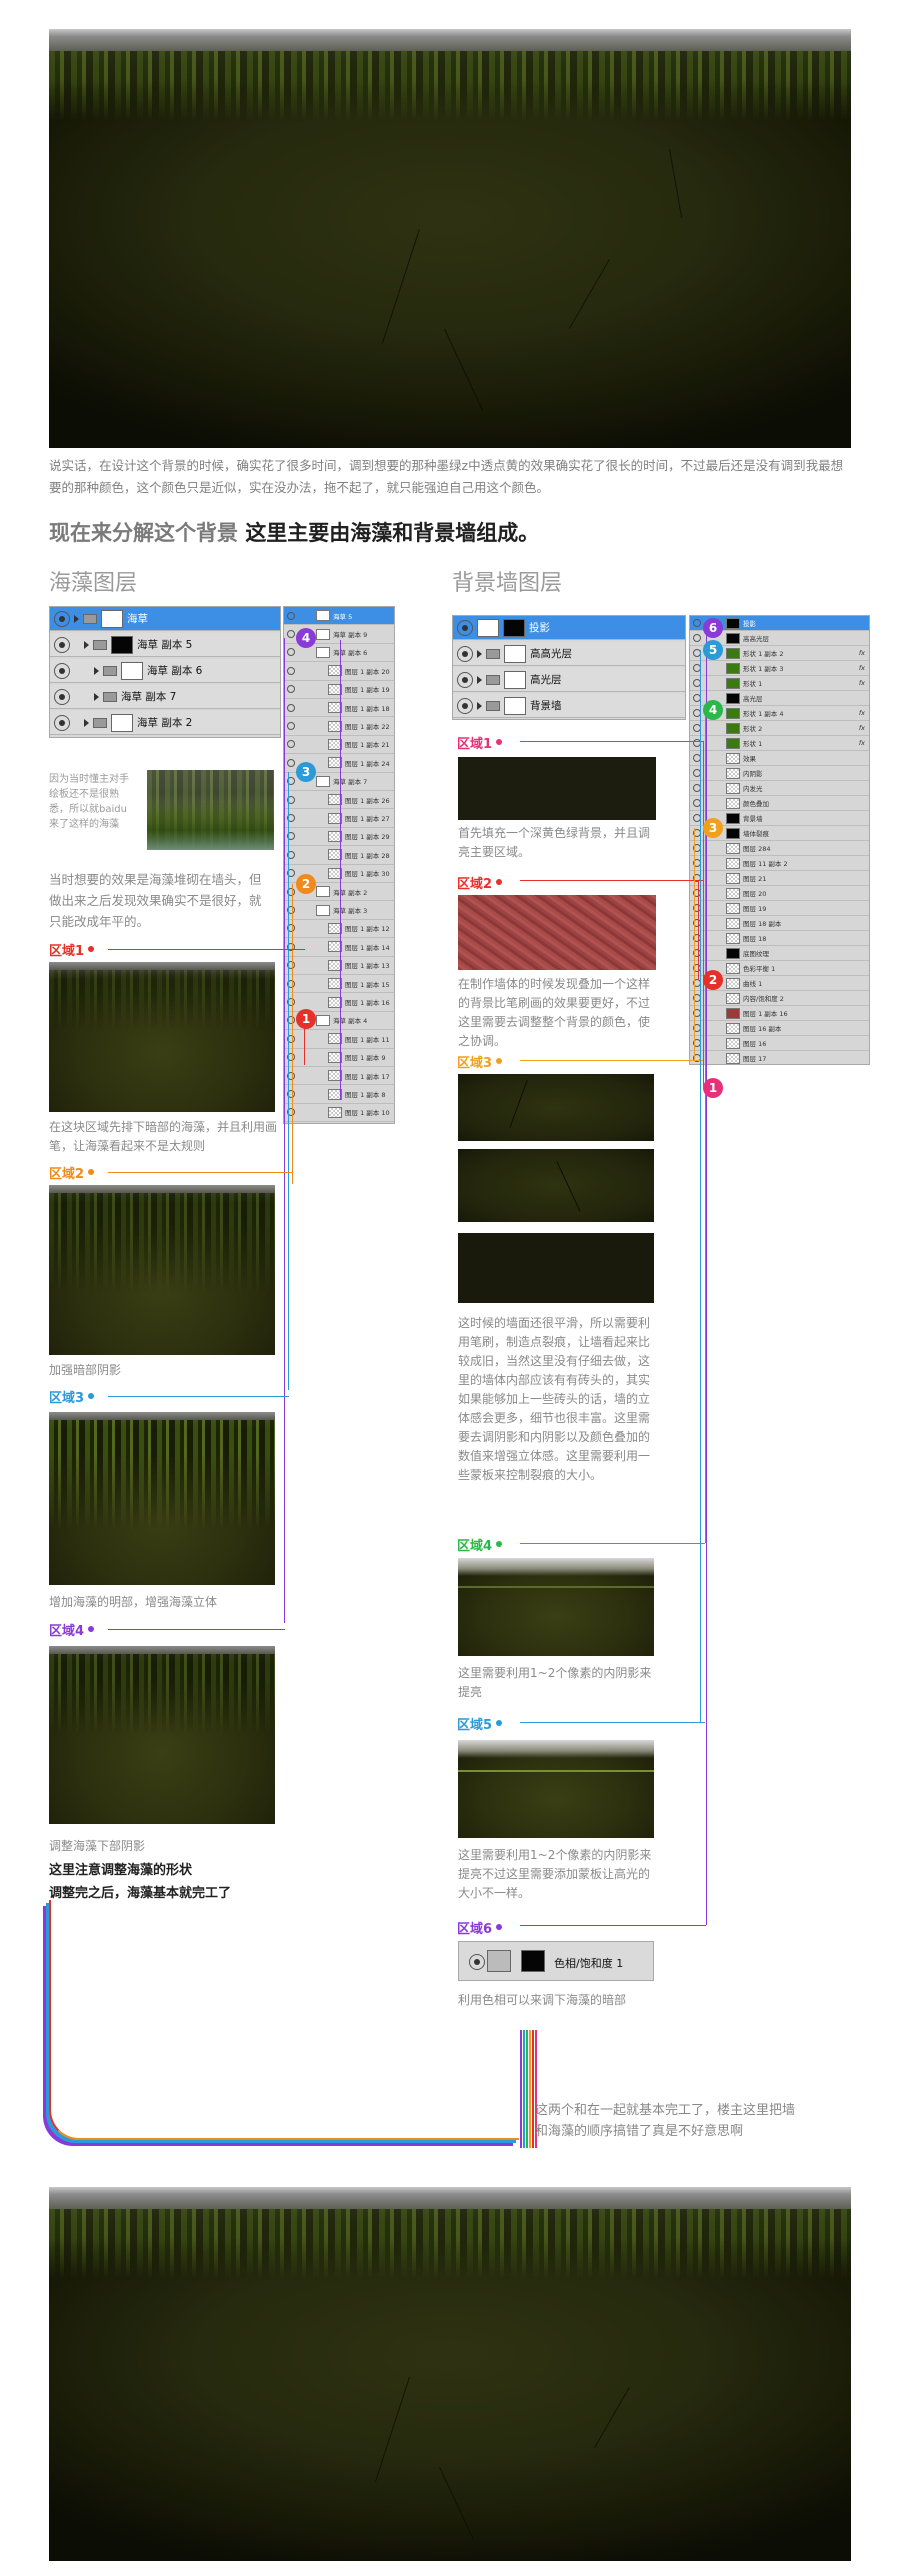 Image resolution: width=900 pixels, height=2573 pixels. Describe the element at coordinates (779, 878) in the screenshot. I see `layer-row: 图层 21` at that location.